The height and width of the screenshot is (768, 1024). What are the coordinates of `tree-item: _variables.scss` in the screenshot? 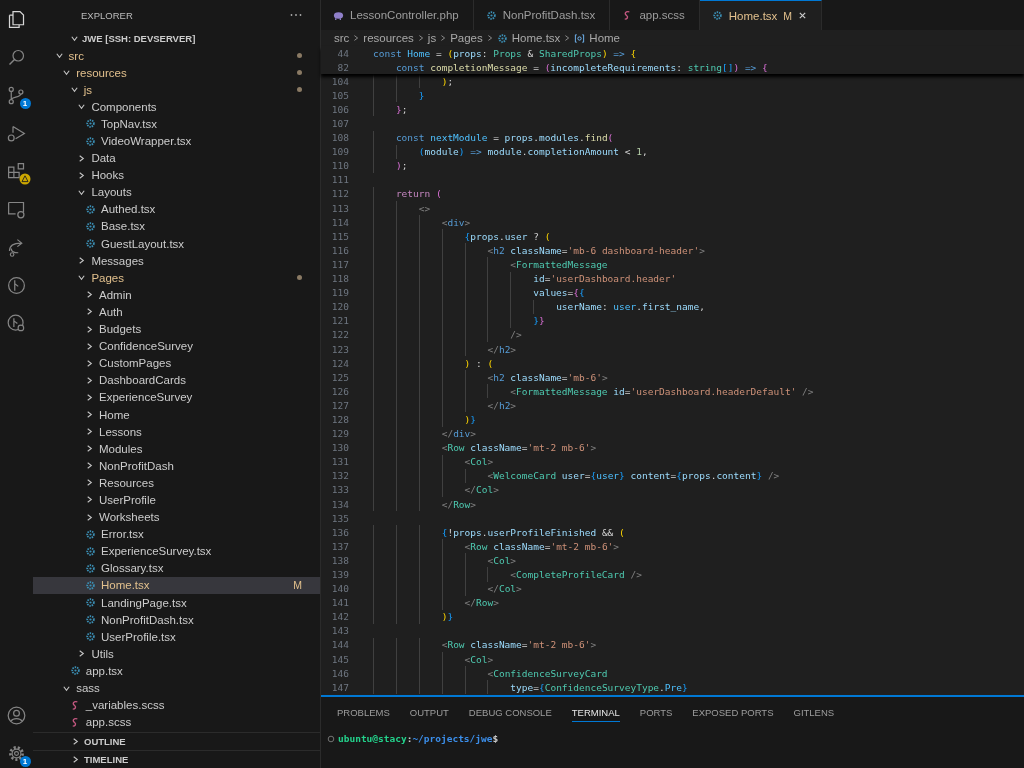 It's located at (176, 705).